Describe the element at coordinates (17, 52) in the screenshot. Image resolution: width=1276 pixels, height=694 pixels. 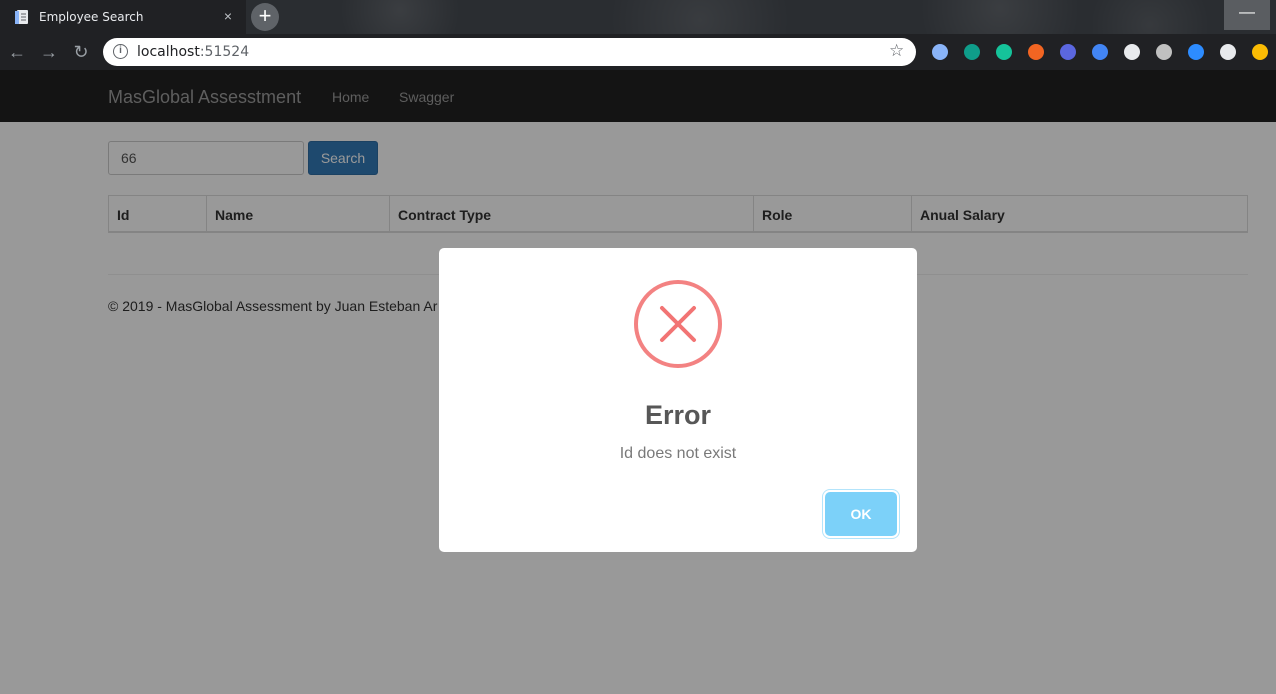
I see `back-icon: ←` at that location.